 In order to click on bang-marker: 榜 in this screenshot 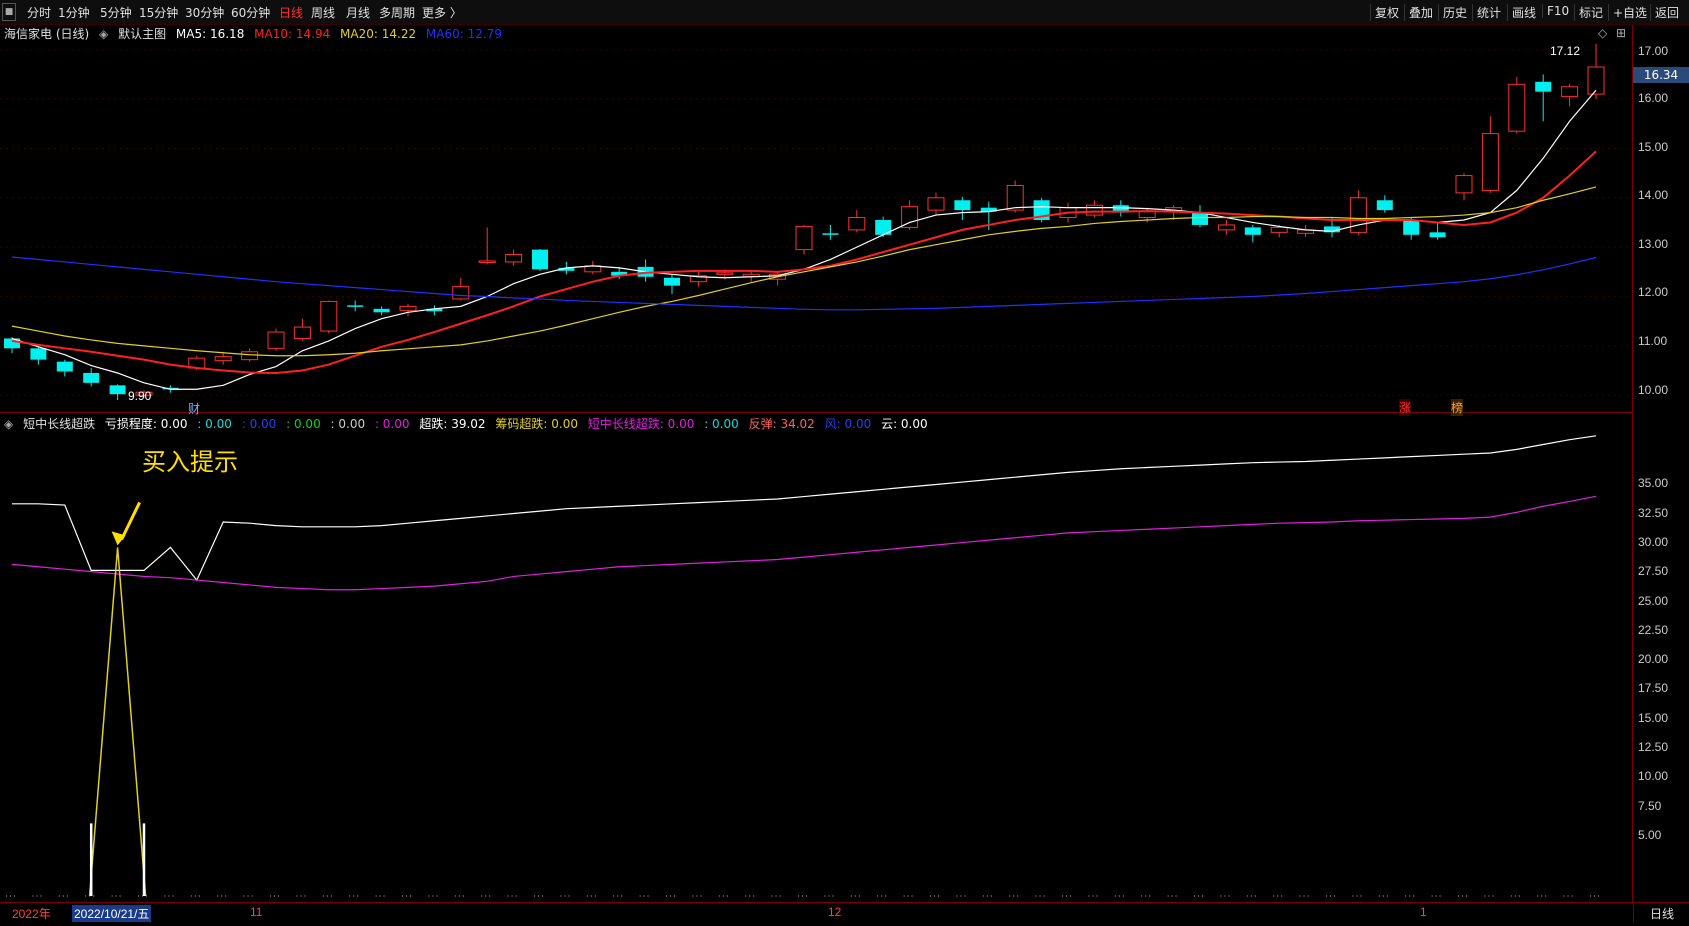, I will do `click(1457, 407)`.